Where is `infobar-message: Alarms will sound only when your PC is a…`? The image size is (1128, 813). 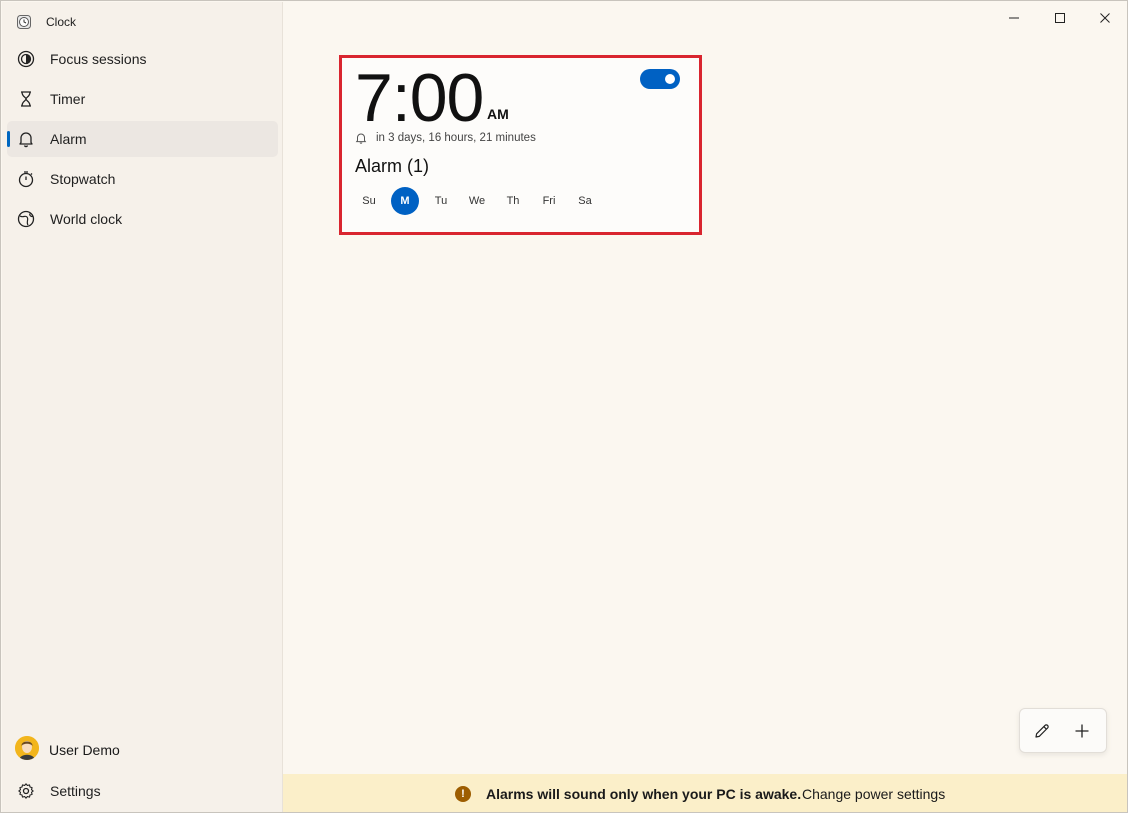 infobar-message: Alarms will sound only when your PC is a… is located at coordinates (644, 794).